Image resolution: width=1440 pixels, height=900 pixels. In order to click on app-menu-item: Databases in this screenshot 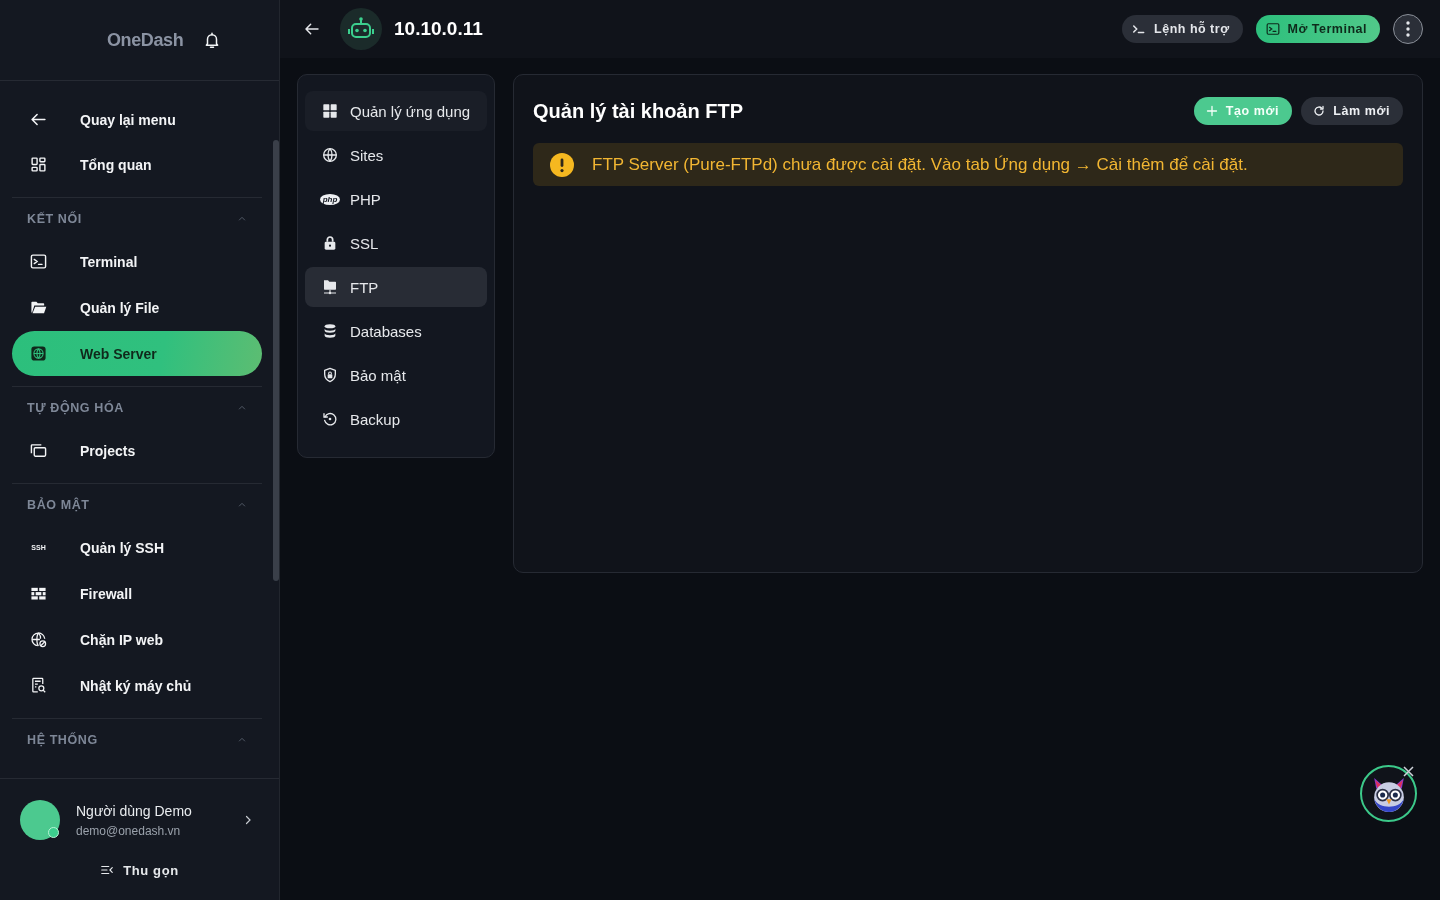, I will do `click(396, 331)`.